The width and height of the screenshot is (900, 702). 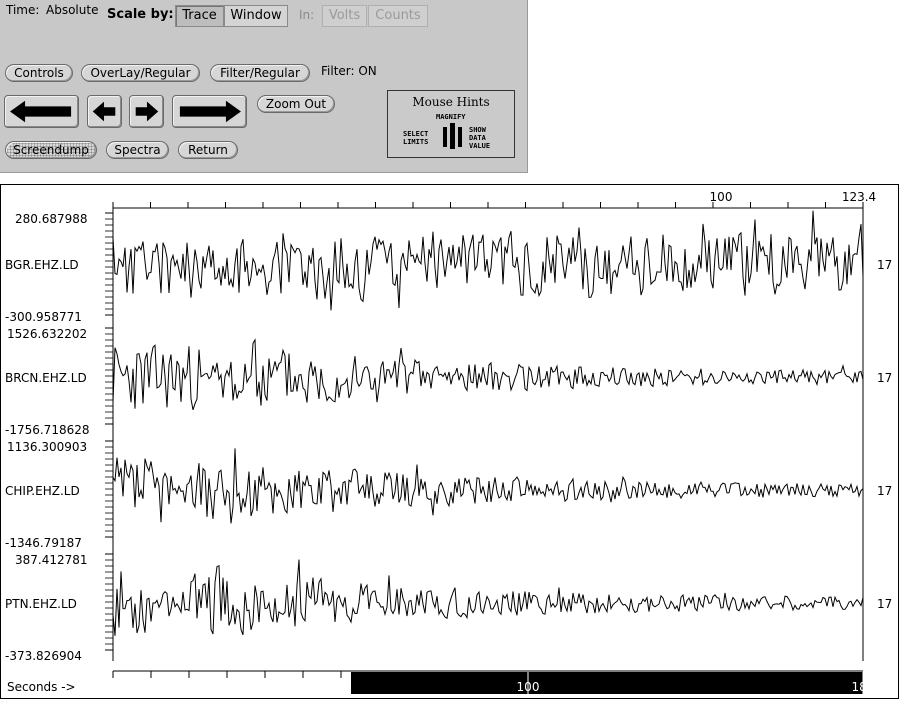 I want to click on screendump-button: Screendump, so click(x=51, y=150).